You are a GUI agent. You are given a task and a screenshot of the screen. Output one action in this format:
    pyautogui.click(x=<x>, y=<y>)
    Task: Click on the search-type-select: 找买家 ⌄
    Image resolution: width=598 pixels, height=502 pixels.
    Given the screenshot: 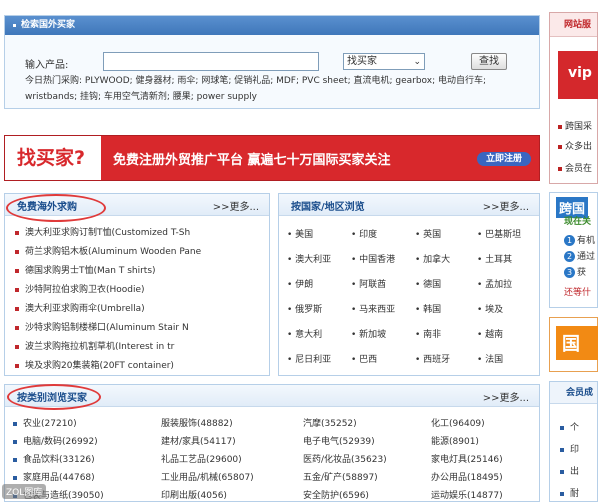 What is the action you would take?
    pyautogui.click(x=384, y=61)
    